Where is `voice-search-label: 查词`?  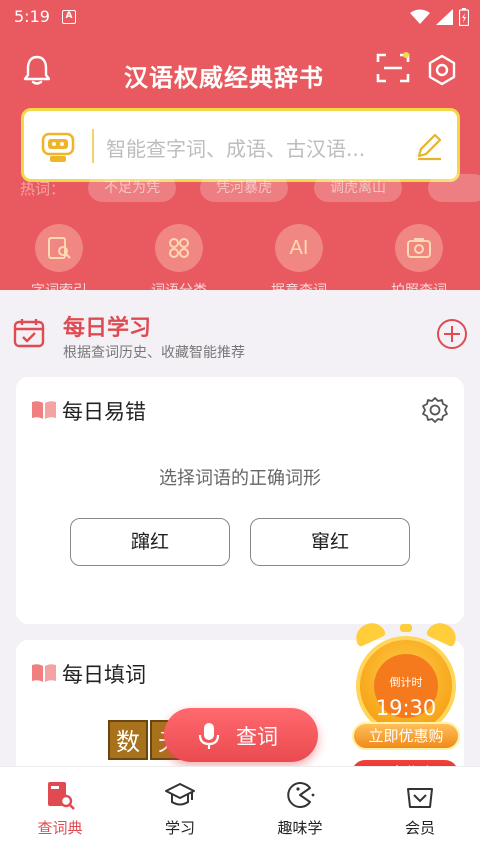 voice-search-label: 查词 is located at coordinates (257, 737).